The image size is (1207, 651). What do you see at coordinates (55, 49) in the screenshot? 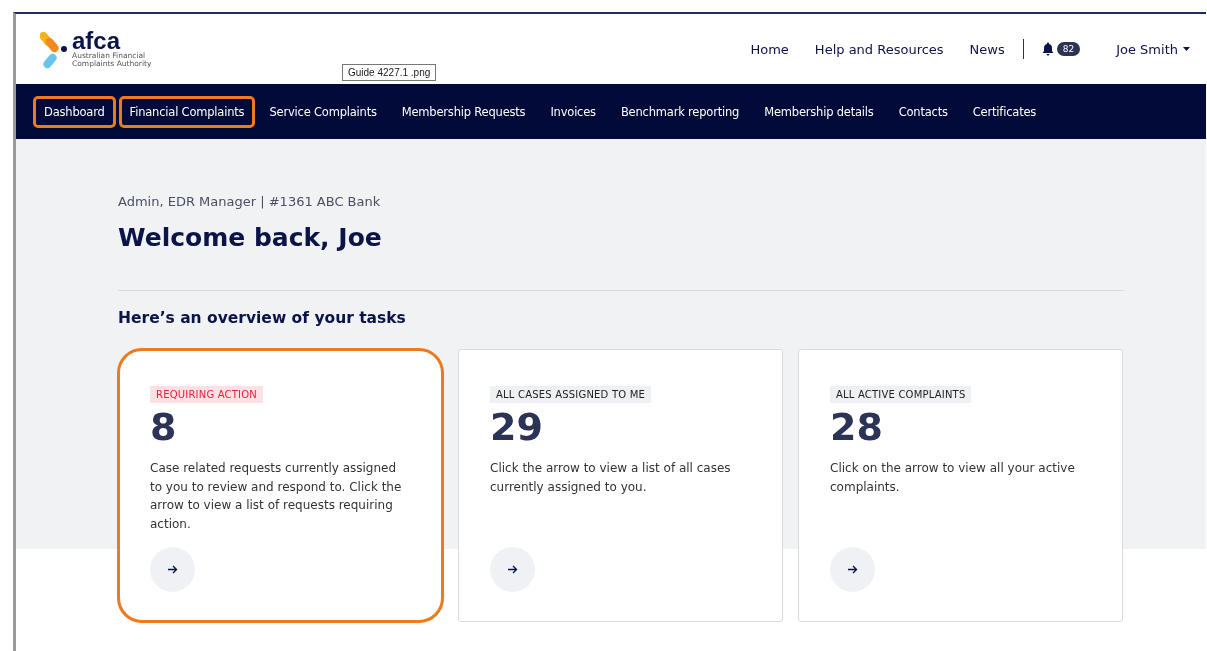
I see `logo-mark-icon` at bounding box center [55, 49].